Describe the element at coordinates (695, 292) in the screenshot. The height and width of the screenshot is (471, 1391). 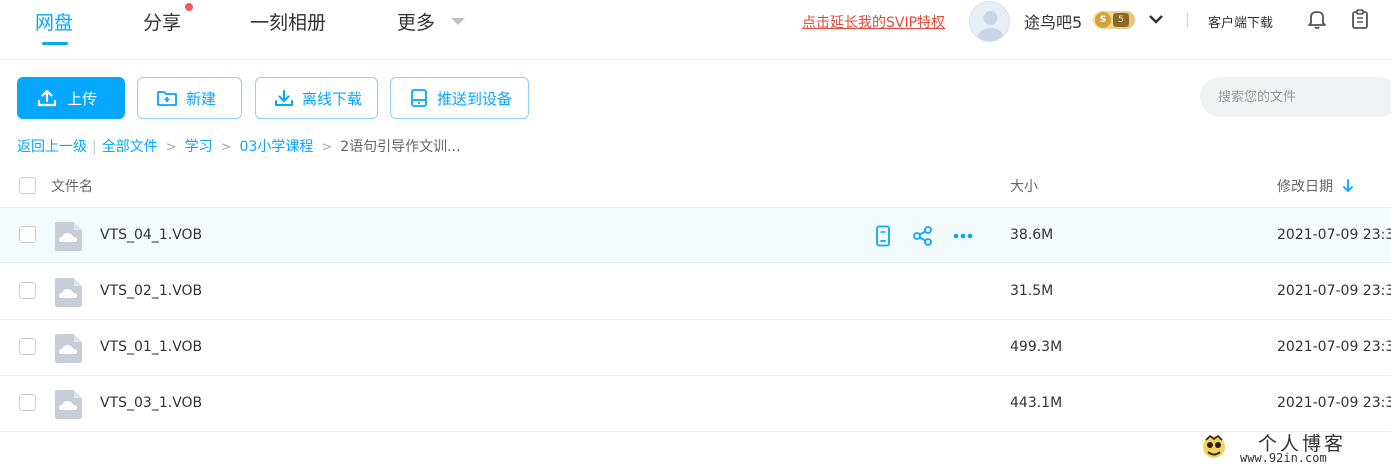
I see `table-row: VTS_02_1.VOB 31.5M 2021-07-09 23:30` at that location.